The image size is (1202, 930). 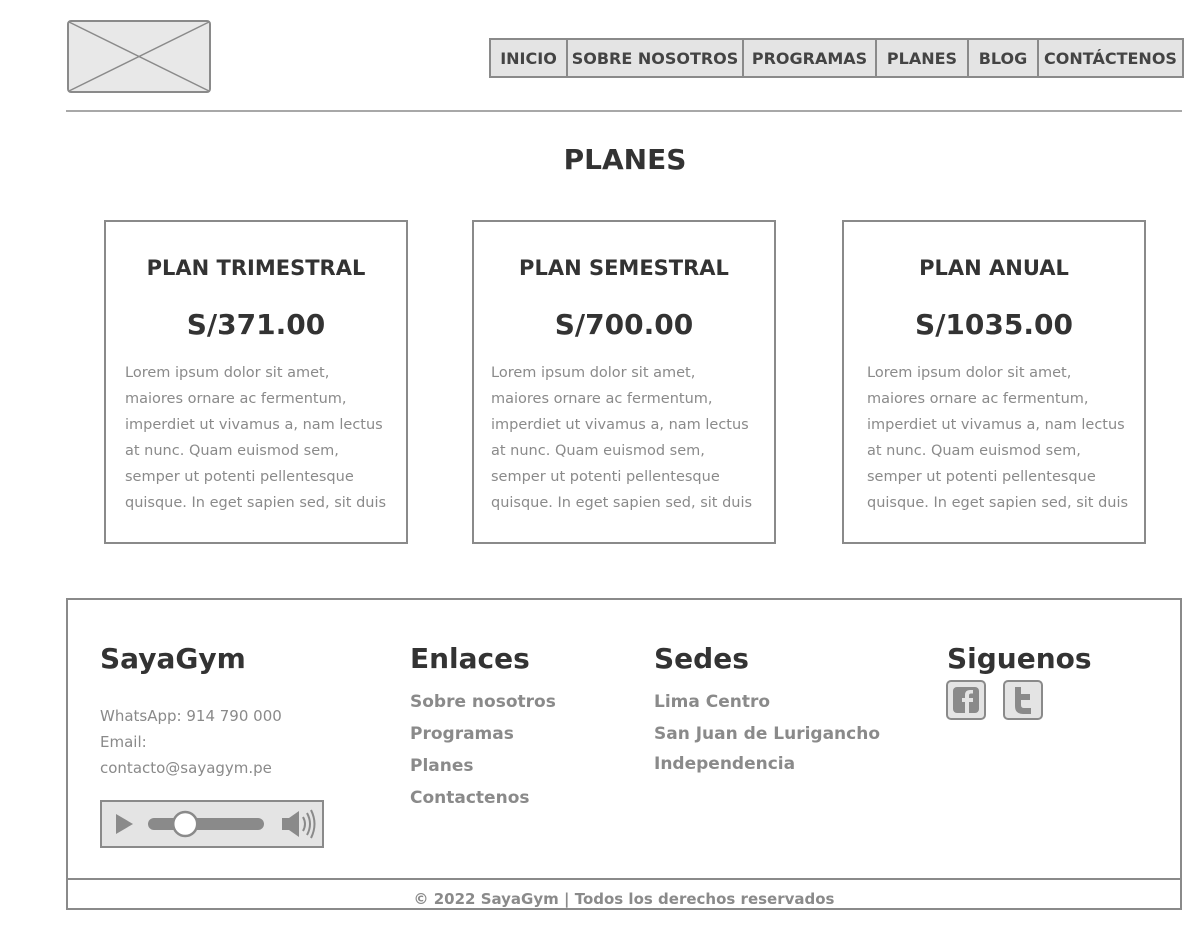 I want to click on nav-item-planes: PLANES, so click(x=923, y=58).